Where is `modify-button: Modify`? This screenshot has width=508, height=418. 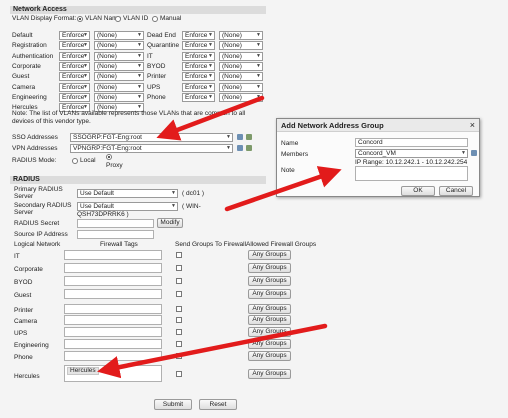
modify-button: Modify is located at coordinates (170, 223).